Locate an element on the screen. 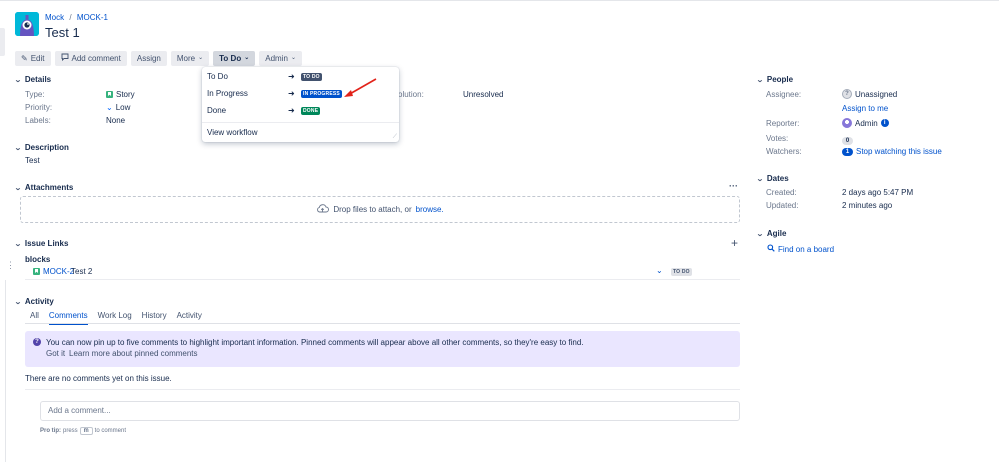  assign-to-me-link: Assign to me is located at coordinates (865, 108).